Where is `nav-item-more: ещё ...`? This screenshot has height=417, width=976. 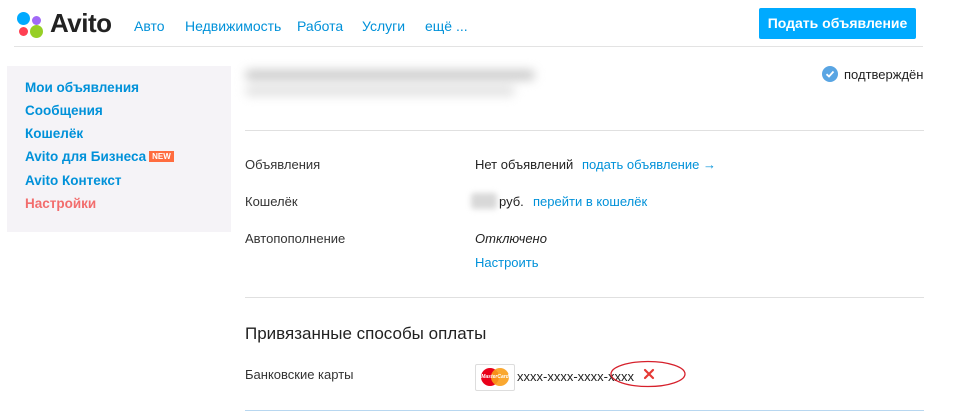 nav-item-more: ещё ... is located at coordinates (446, 26).